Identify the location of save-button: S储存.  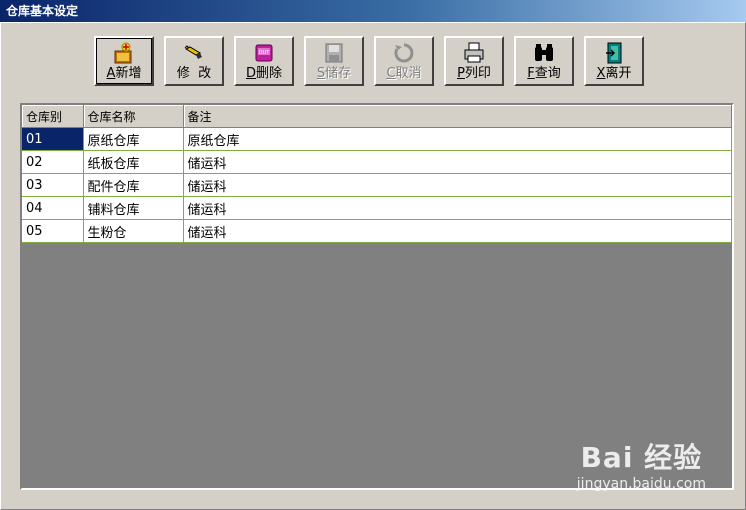
(334, 61).